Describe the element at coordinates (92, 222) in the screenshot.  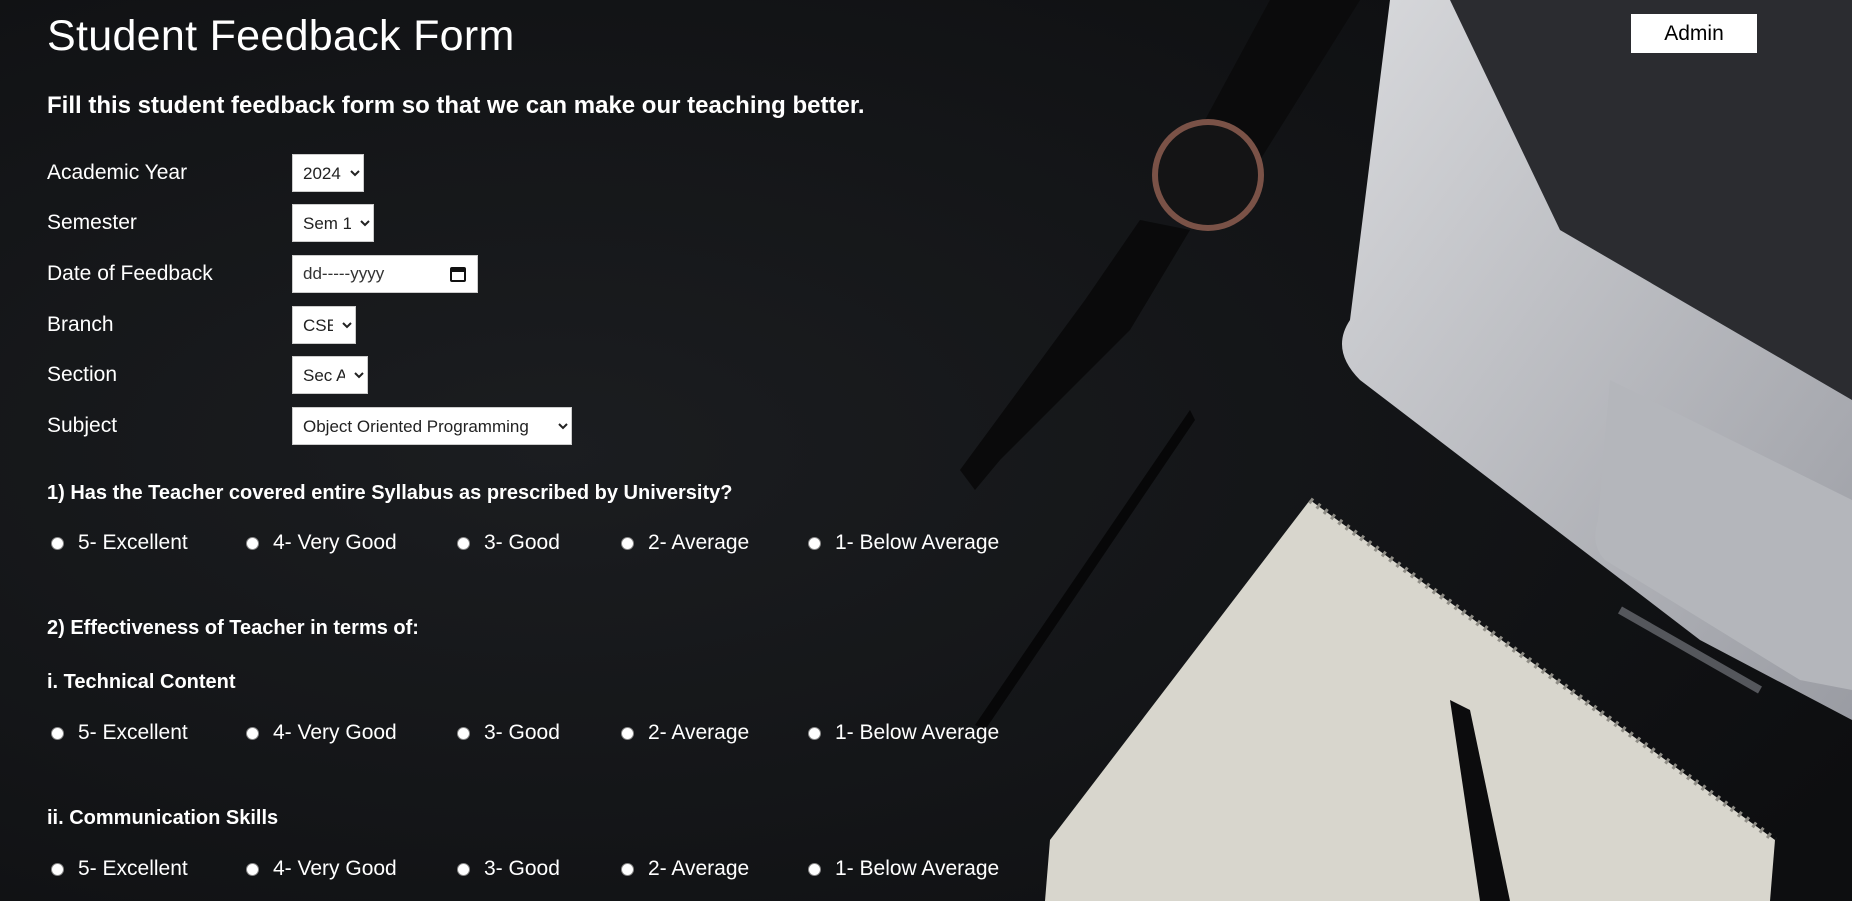
I see `semester-label: Semester` at that location.